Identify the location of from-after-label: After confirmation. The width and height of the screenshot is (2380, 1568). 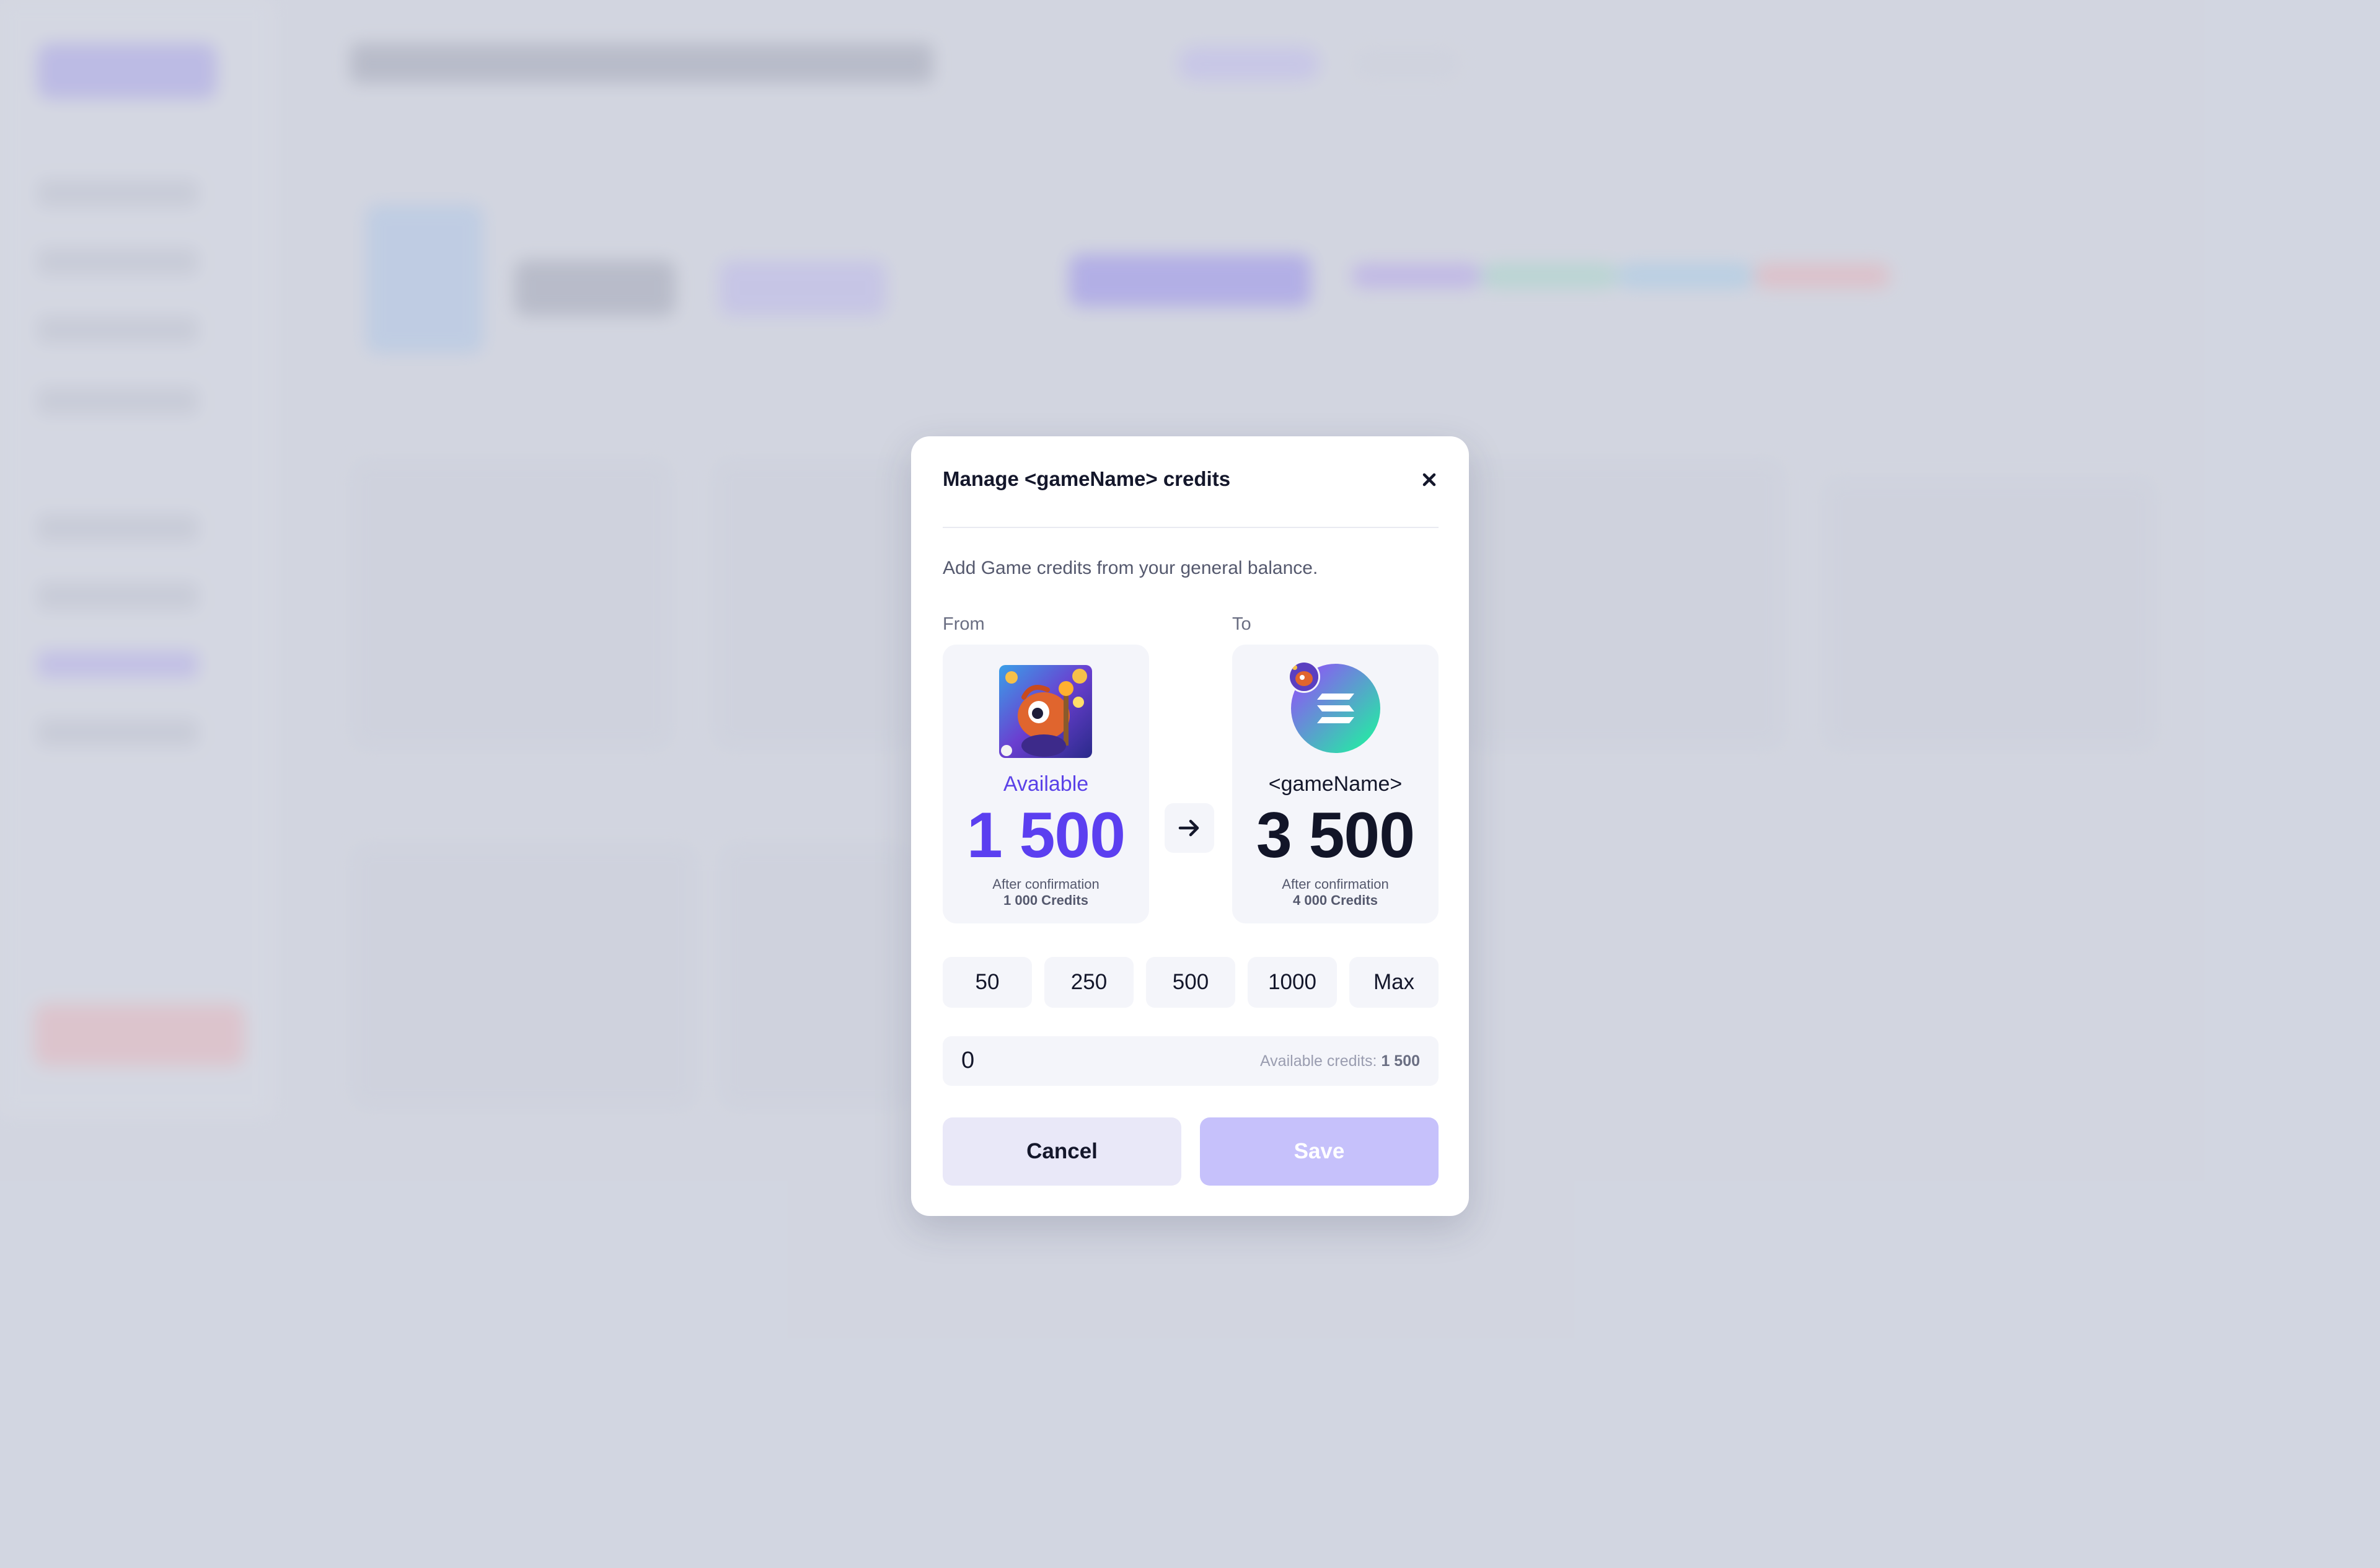
(1046, 884).